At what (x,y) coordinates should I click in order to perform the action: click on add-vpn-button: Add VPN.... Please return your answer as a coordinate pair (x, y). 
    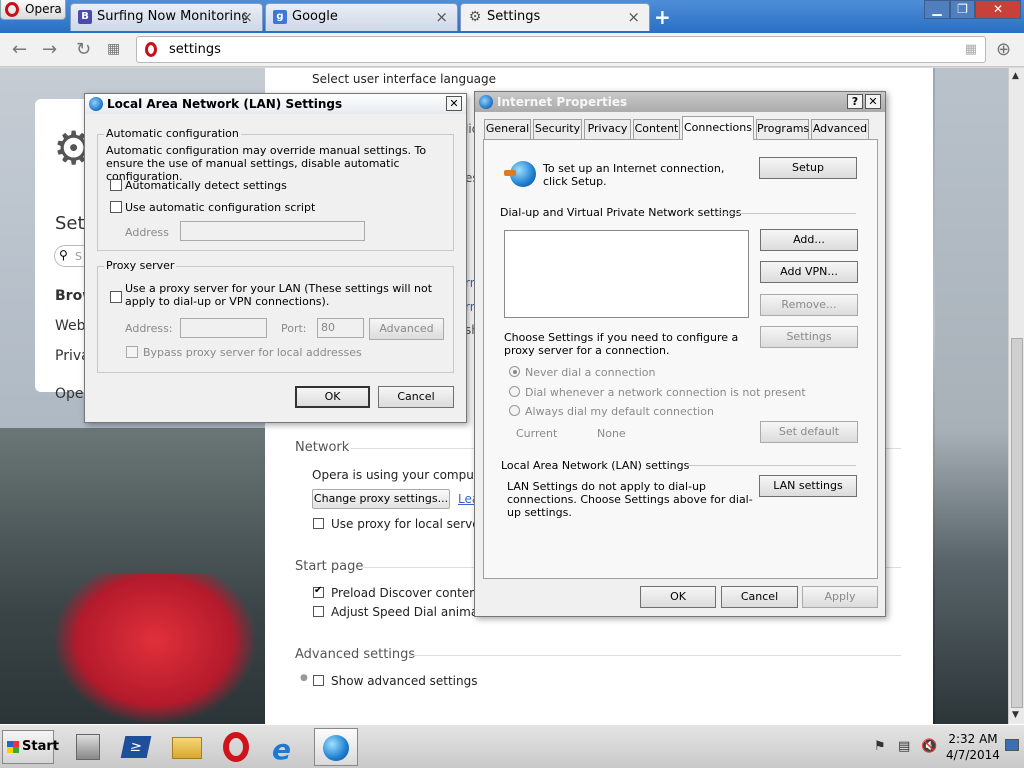
    Looking at the image, I should click on (809, 272).